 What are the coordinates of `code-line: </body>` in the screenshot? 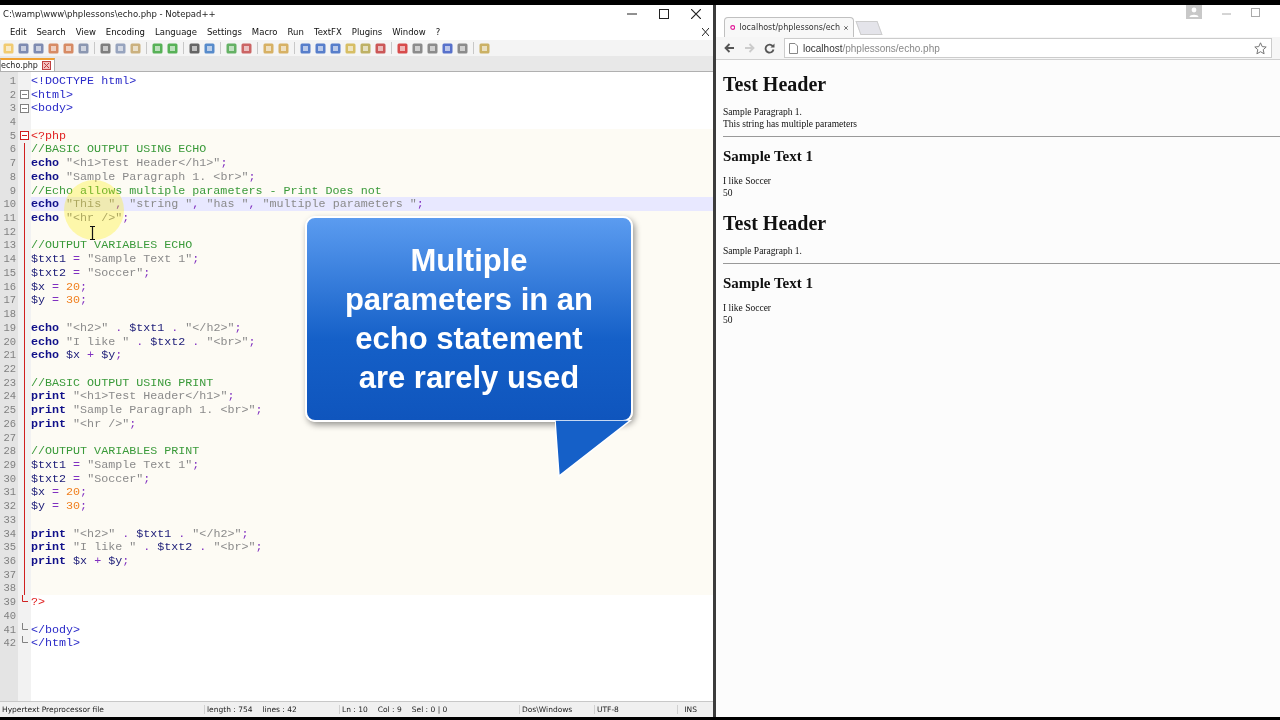 It's located at (56, 629).